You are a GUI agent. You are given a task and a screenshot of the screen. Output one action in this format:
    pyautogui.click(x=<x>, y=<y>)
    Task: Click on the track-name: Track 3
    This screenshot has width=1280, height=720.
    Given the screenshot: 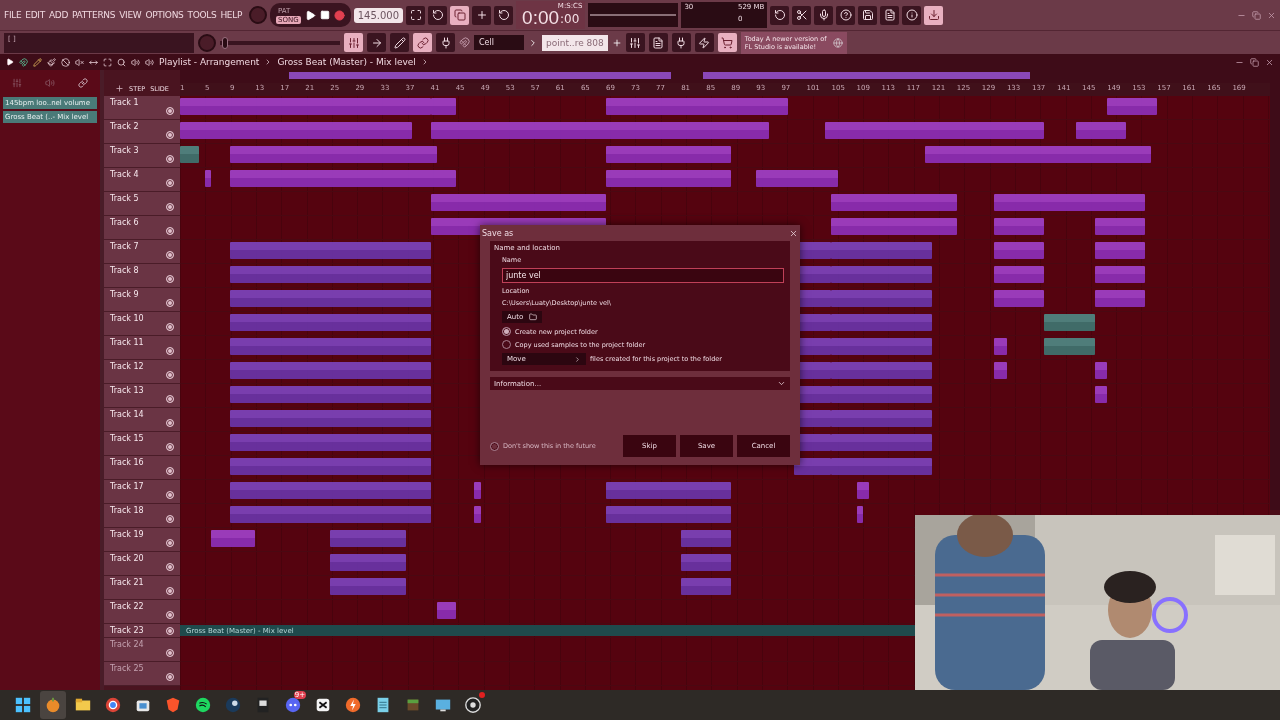 What is the action you would take?
    pyautogui.click(x=124, y=150)
    